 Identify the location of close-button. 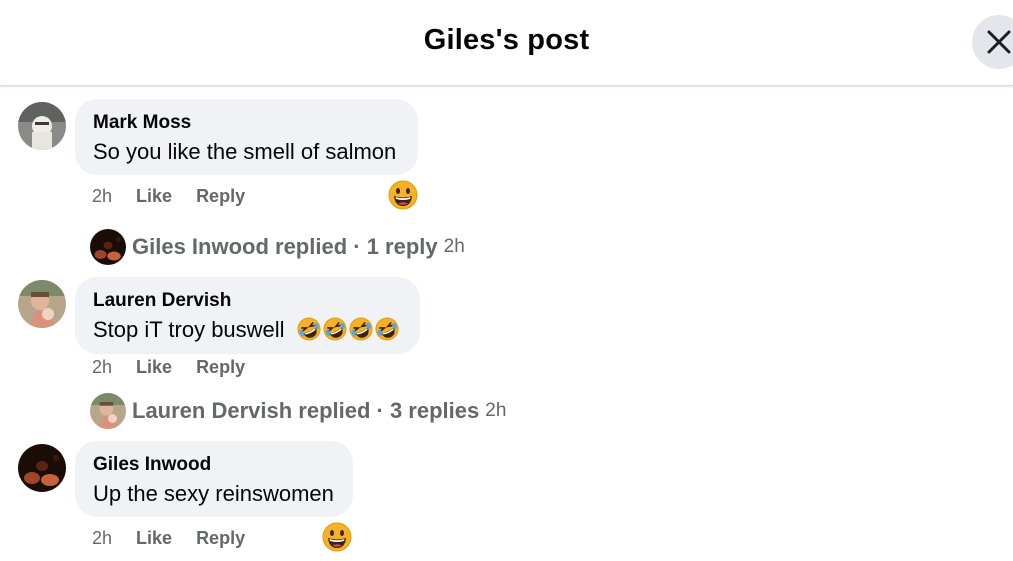
(992, 42).